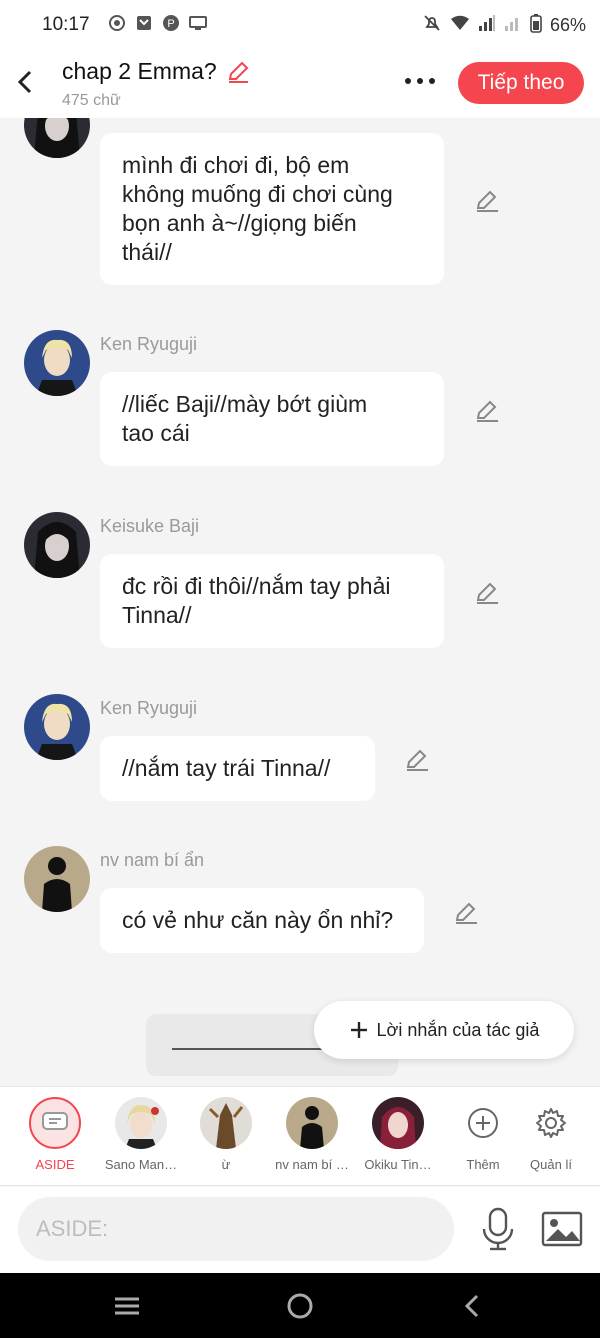 Image resolution: width=600 pixels, height=1338 pixels. Describe the element at coordinates (57, 879) in the screenshot. I see `avatar-mystery-man` at that location.